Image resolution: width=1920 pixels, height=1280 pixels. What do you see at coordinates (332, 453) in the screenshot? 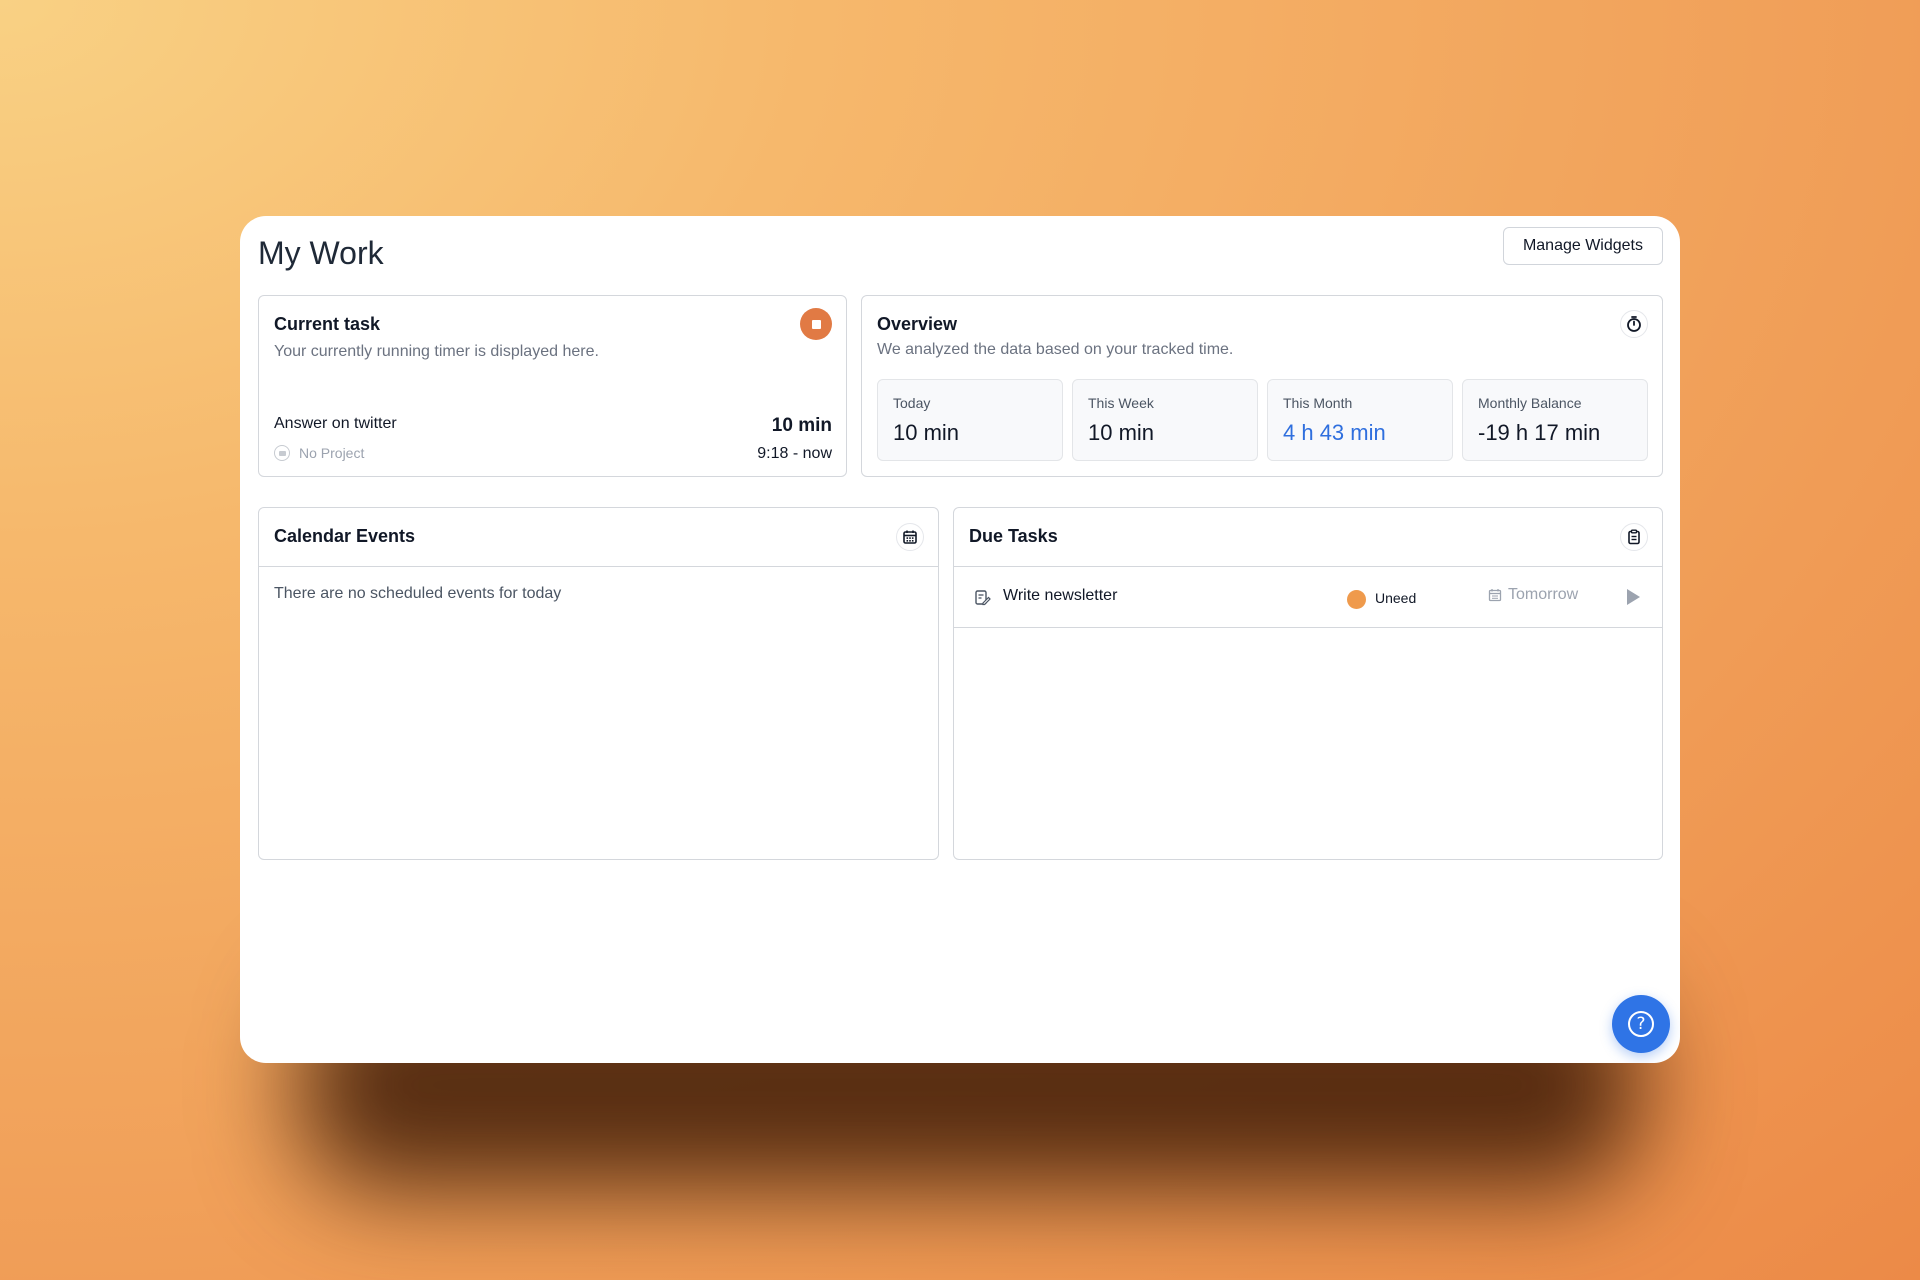
I see `project-label: No Project` at bounding box center [332, 453].